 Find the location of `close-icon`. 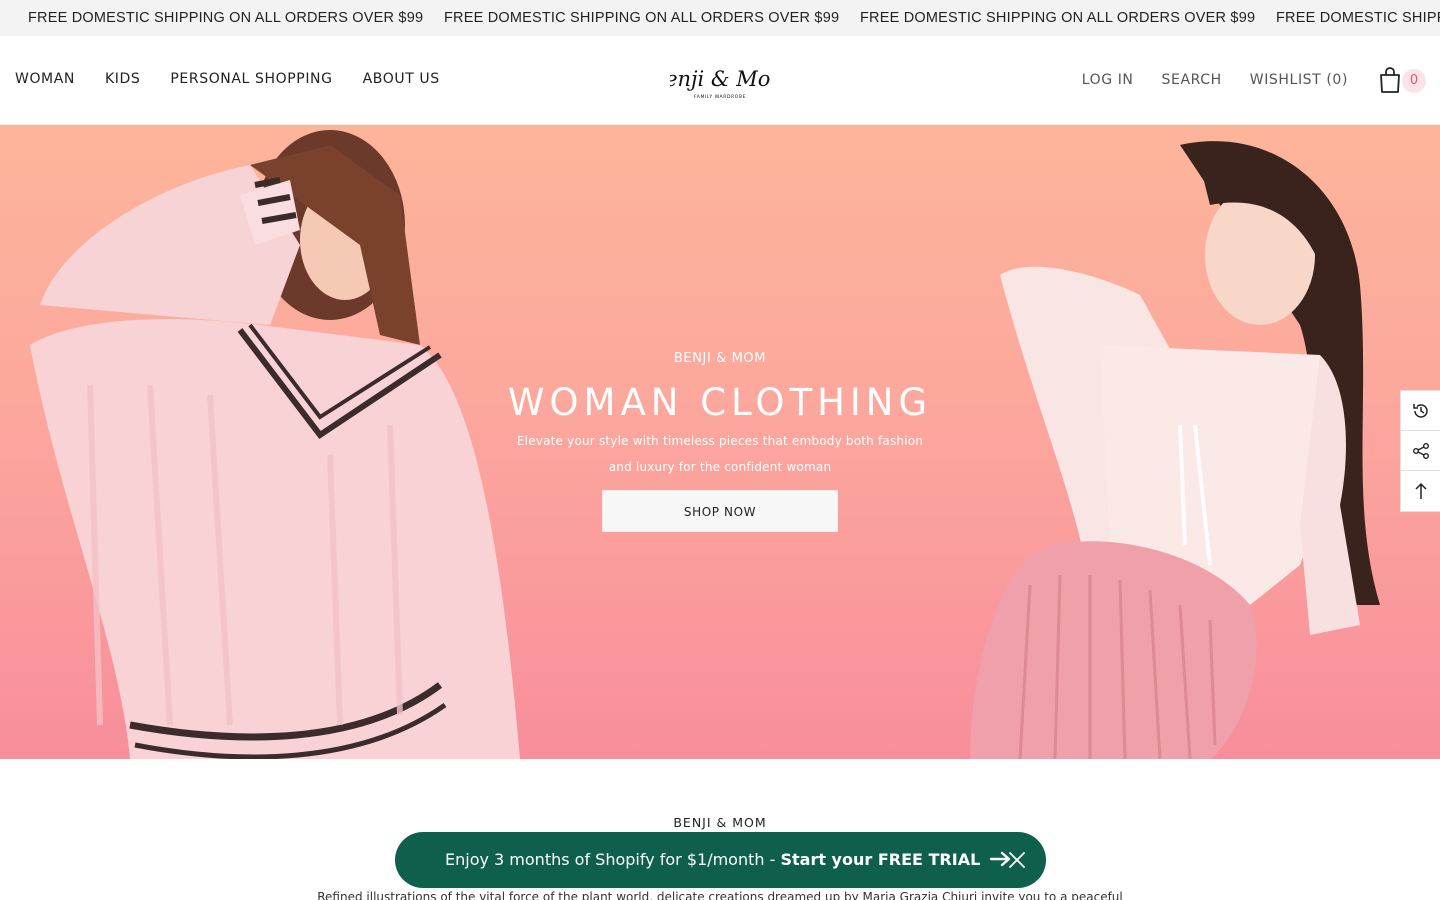

close-icon is located at coordinates (1017, 860).